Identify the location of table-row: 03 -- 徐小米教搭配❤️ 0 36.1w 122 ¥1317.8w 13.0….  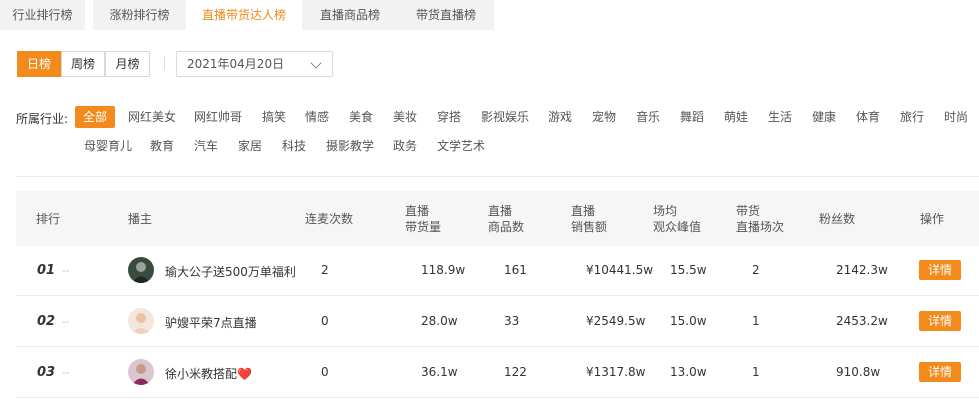
(497, 373).